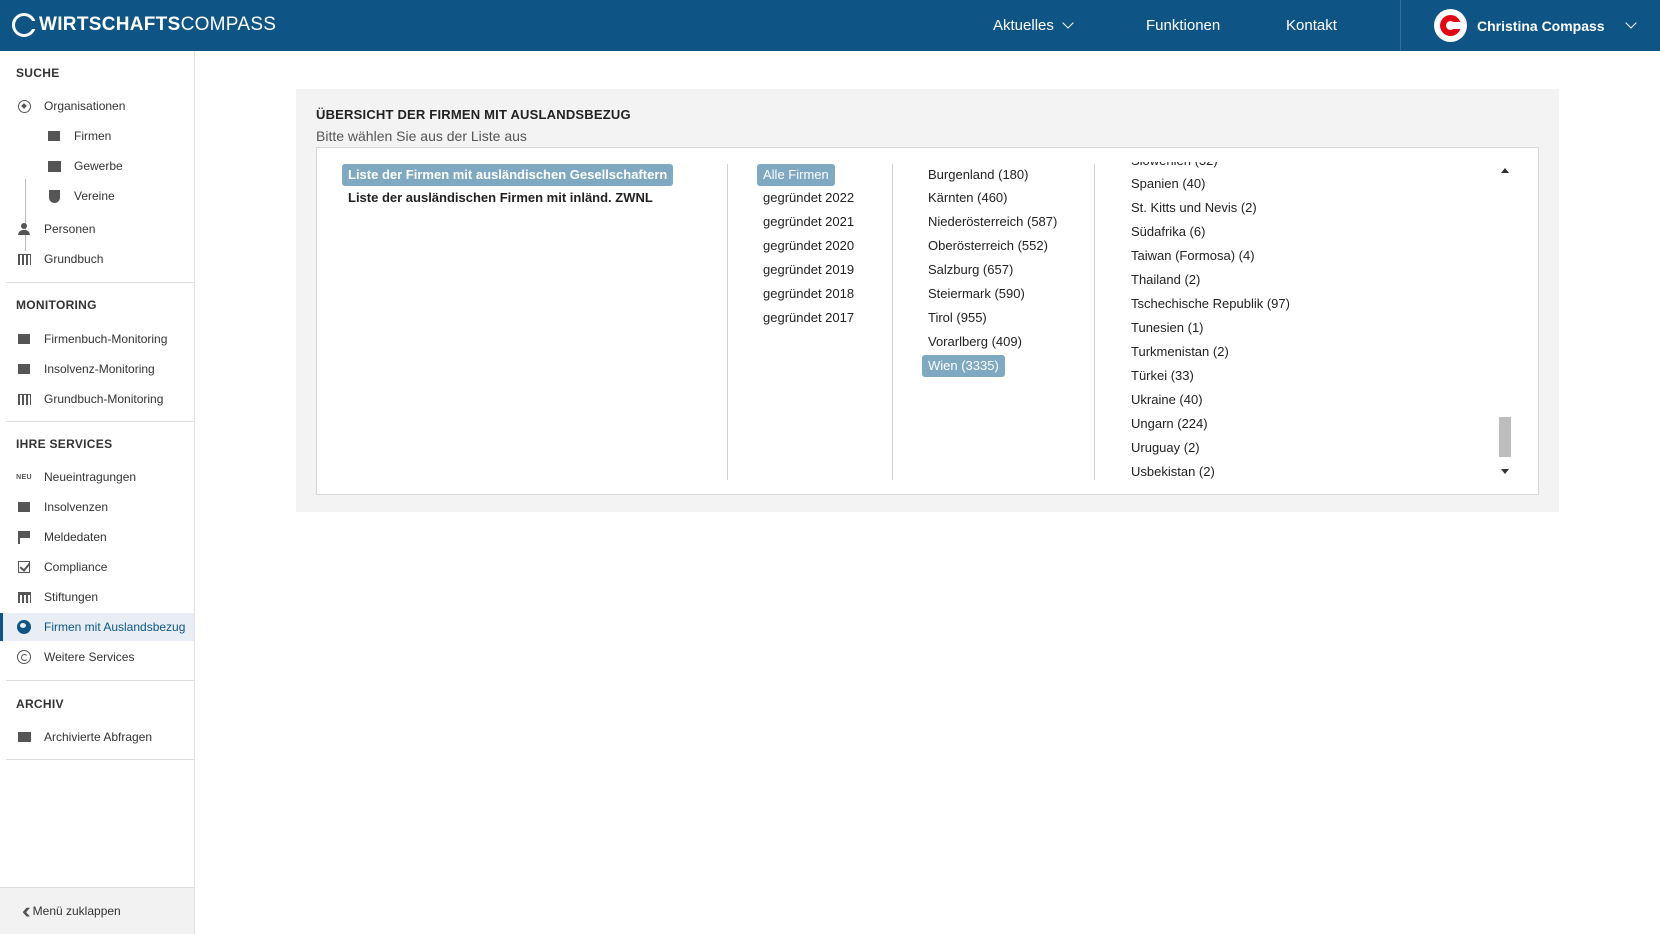 The width and height of the screenshot is (1660, 934). What do you see at coordinates (97, 657) in the screenshot?
I see `sidebar-item-weitere-services: Weitere Services` at bounding box center [97, 657].